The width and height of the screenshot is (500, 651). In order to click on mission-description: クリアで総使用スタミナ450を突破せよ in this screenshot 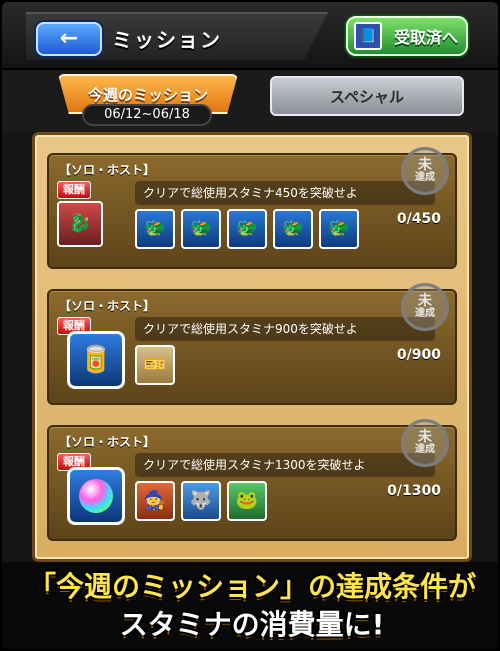, I will do `click(285, 193)`.